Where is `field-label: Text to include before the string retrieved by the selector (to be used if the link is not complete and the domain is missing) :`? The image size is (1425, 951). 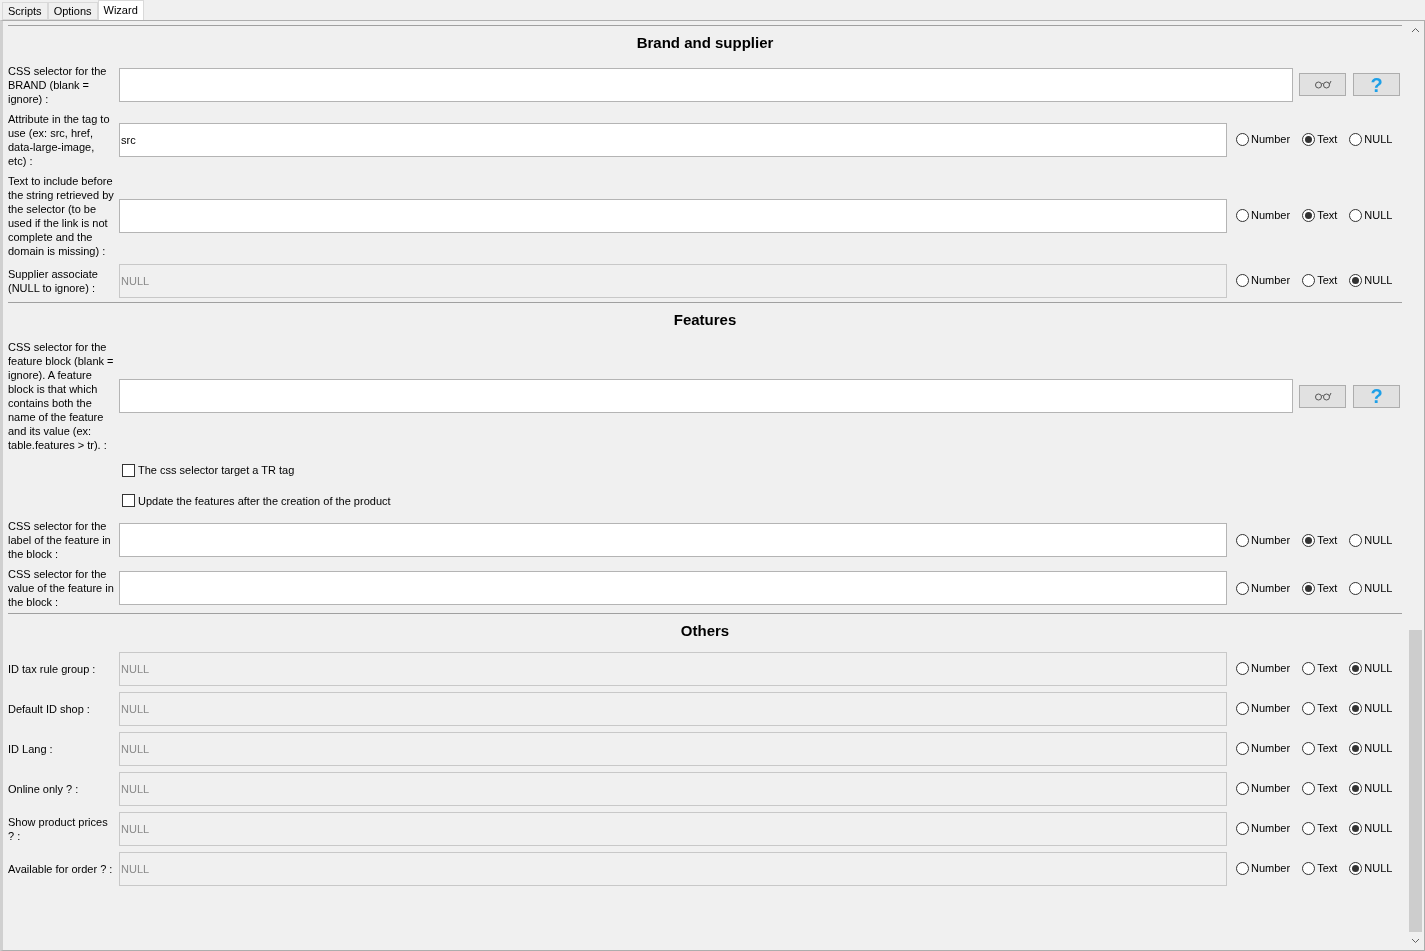 field-label: Text to include before the string retrieved by the selector (to be used if the link is not complete and the domain is missing) : is located at coordinates (61, 215).